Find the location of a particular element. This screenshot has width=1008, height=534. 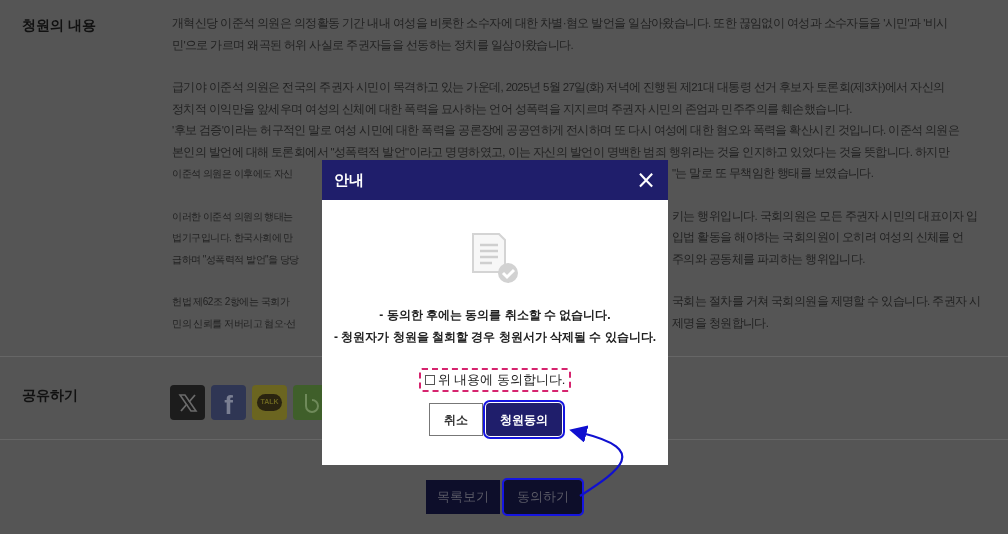

section-label: 청원의 내용 is located at coordinates (59, 25).